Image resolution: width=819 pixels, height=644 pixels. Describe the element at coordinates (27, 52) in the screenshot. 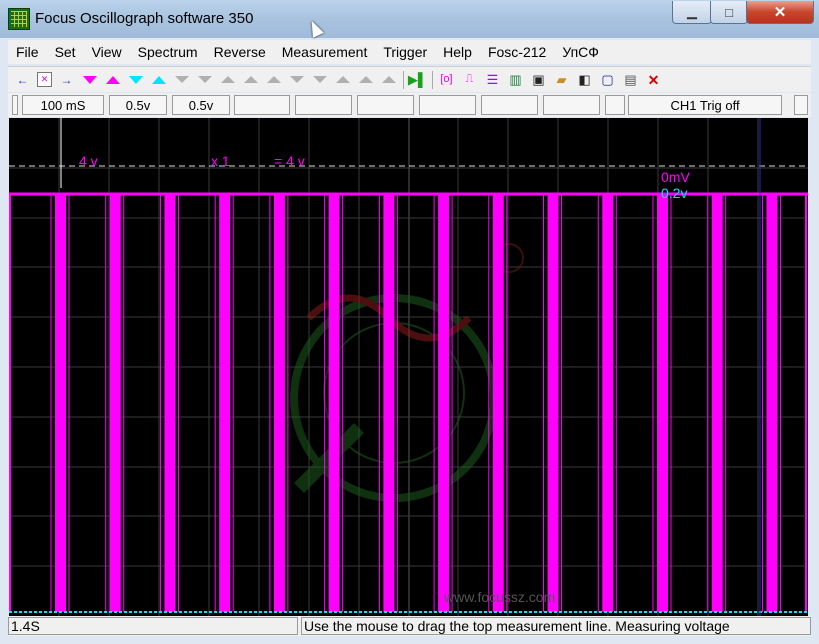

I see `menu-file: File` at that location.